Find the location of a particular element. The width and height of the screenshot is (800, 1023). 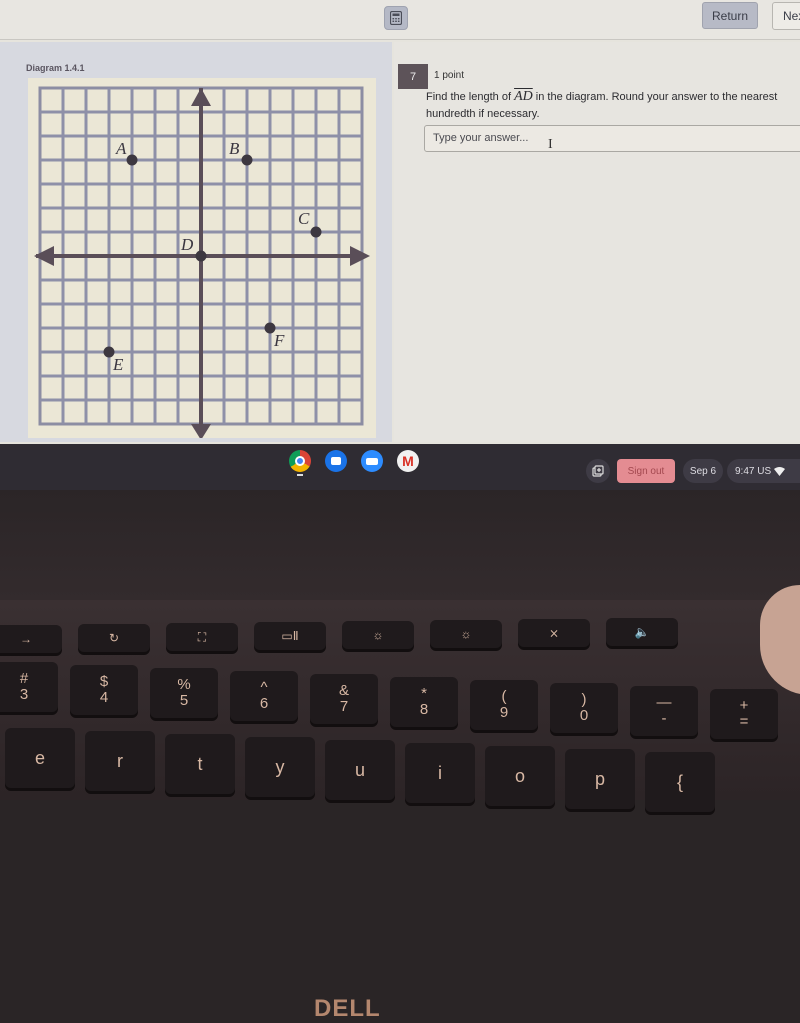

return-button: Return is located at coordinates (730, 15).